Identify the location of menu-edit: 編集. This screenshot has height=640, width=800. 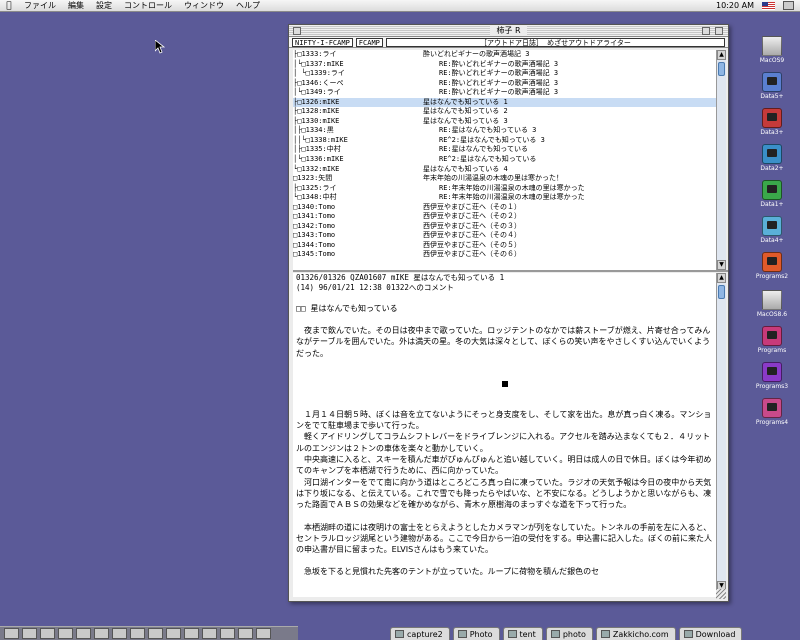
(76, 5).